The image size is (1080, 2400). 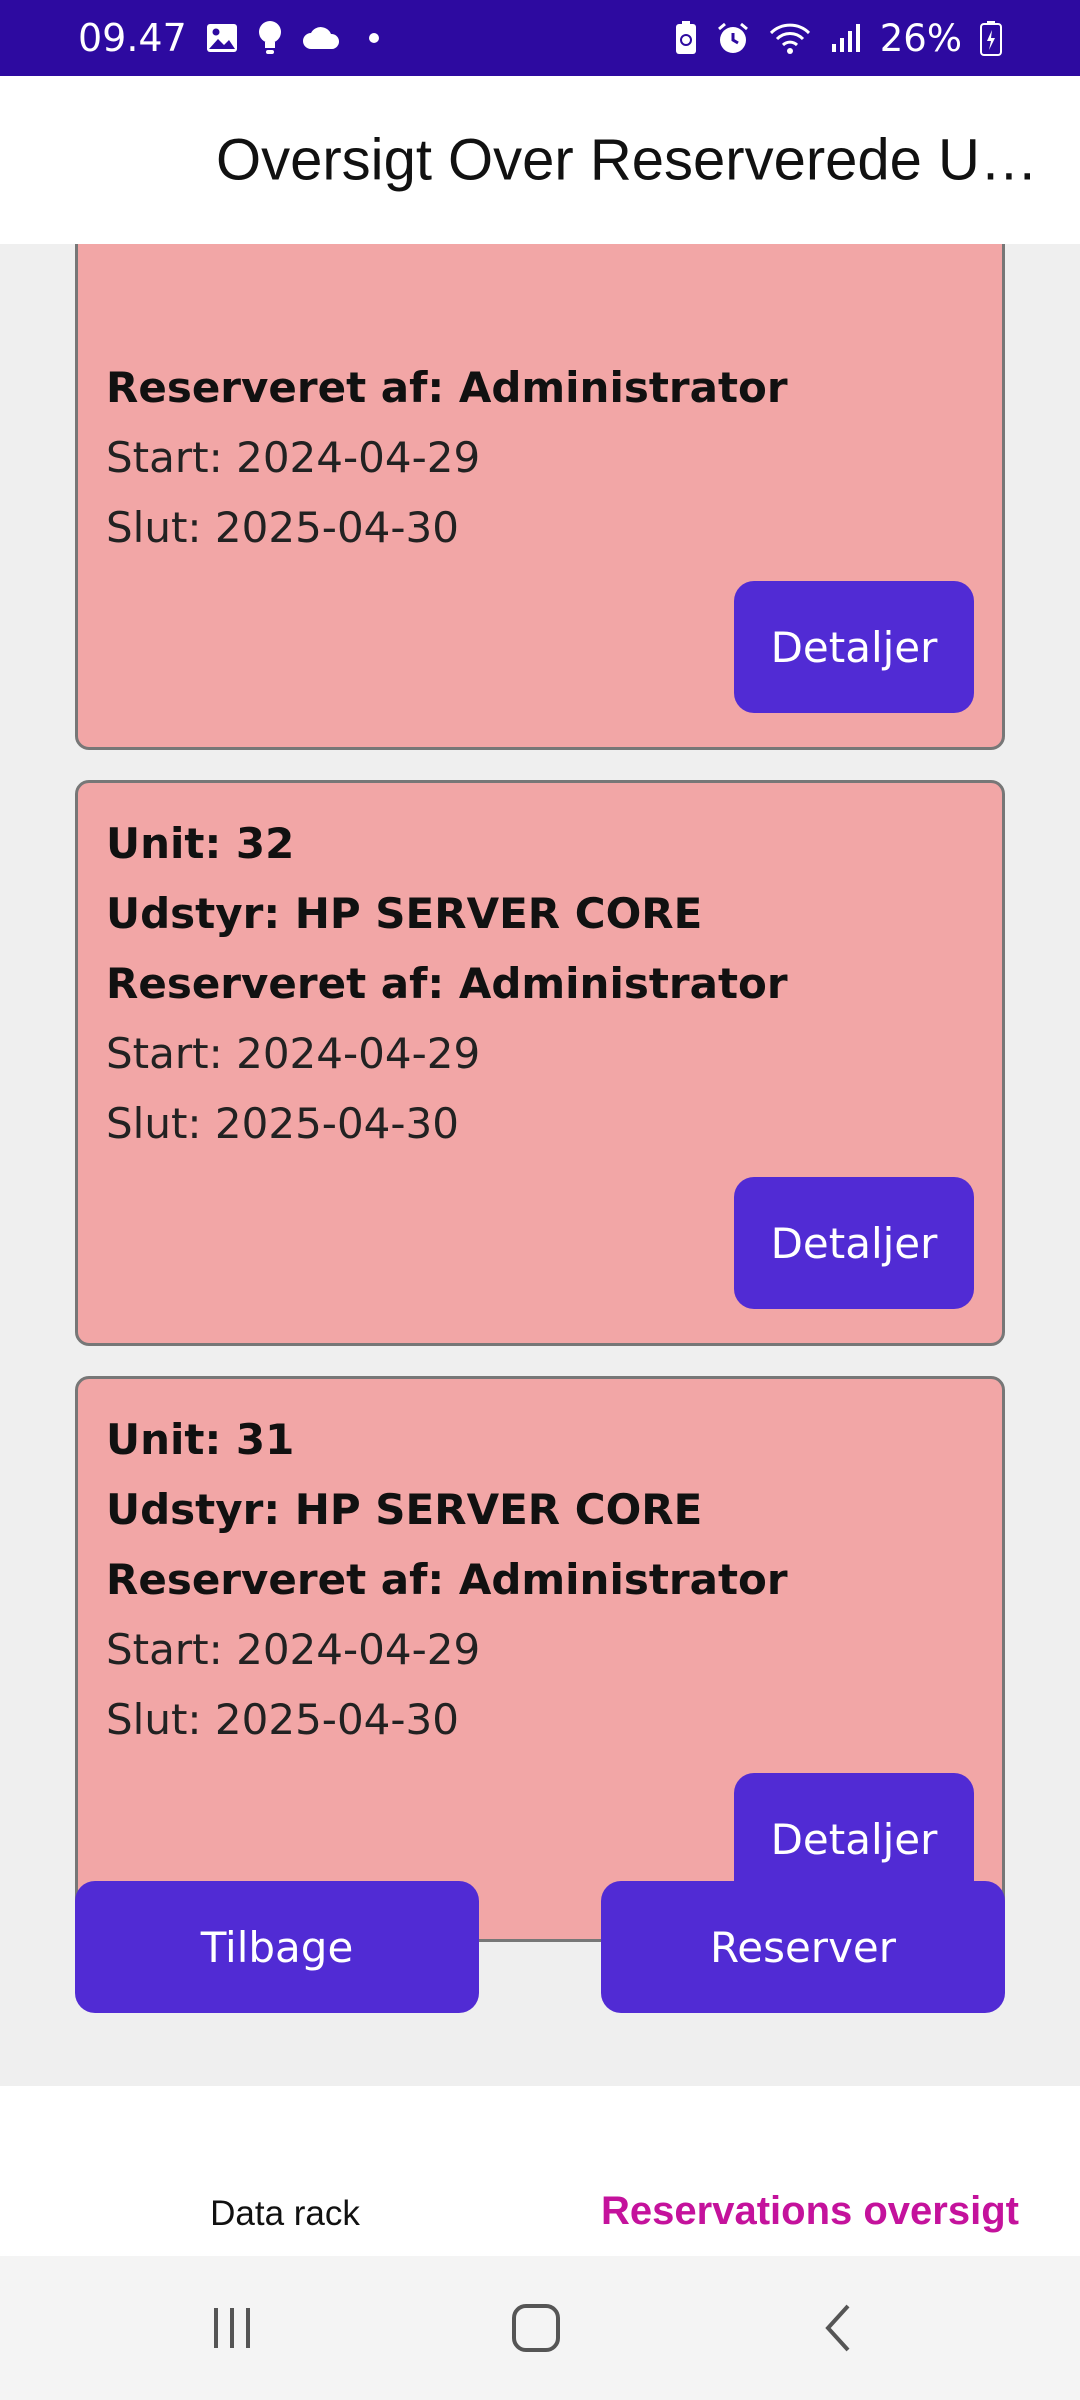 I want to click on system-navigation-bar, so click(x=540, y=2328).